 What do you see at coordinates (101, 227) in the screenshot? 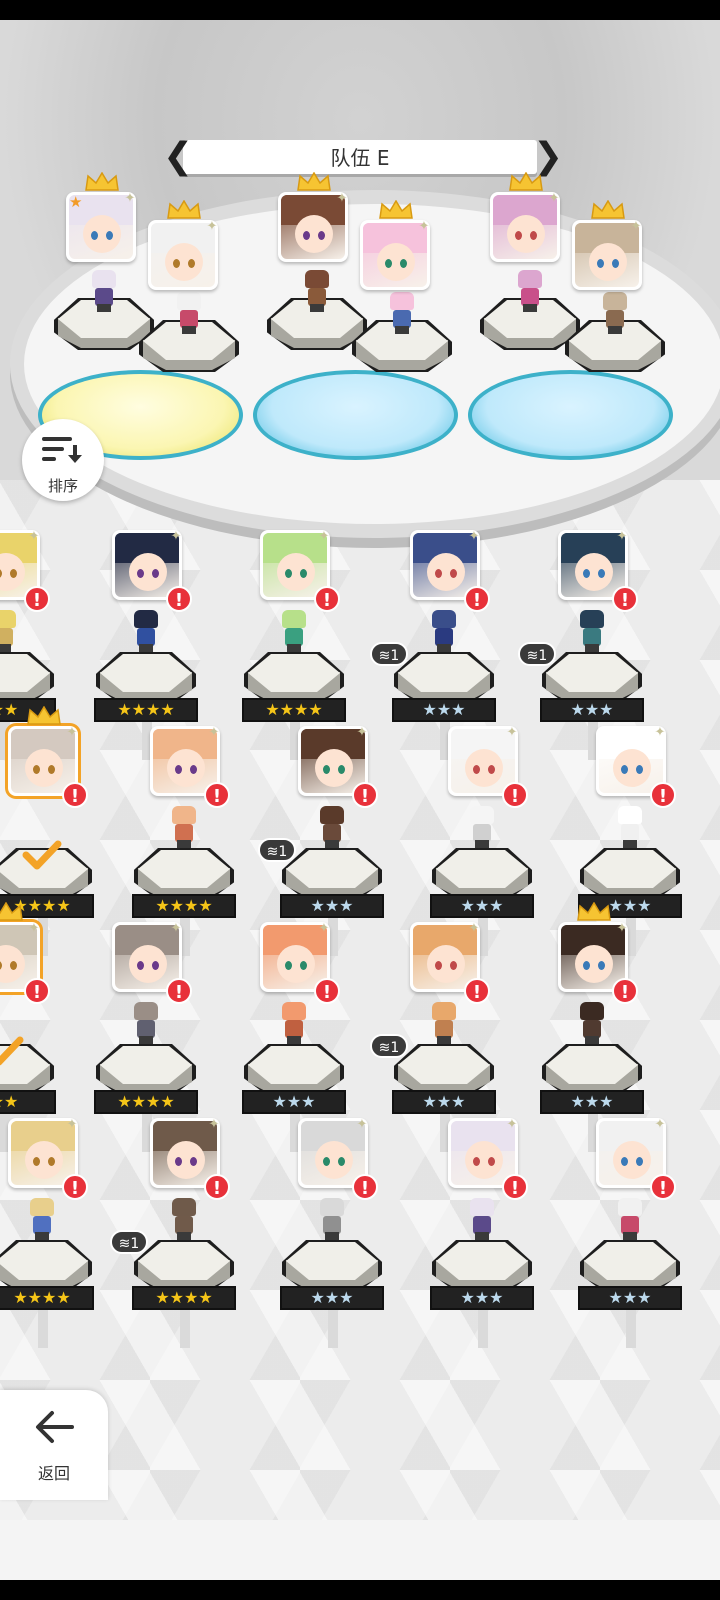
I see `character-portrait: ✦ ★` at bounding box center [101, 227].